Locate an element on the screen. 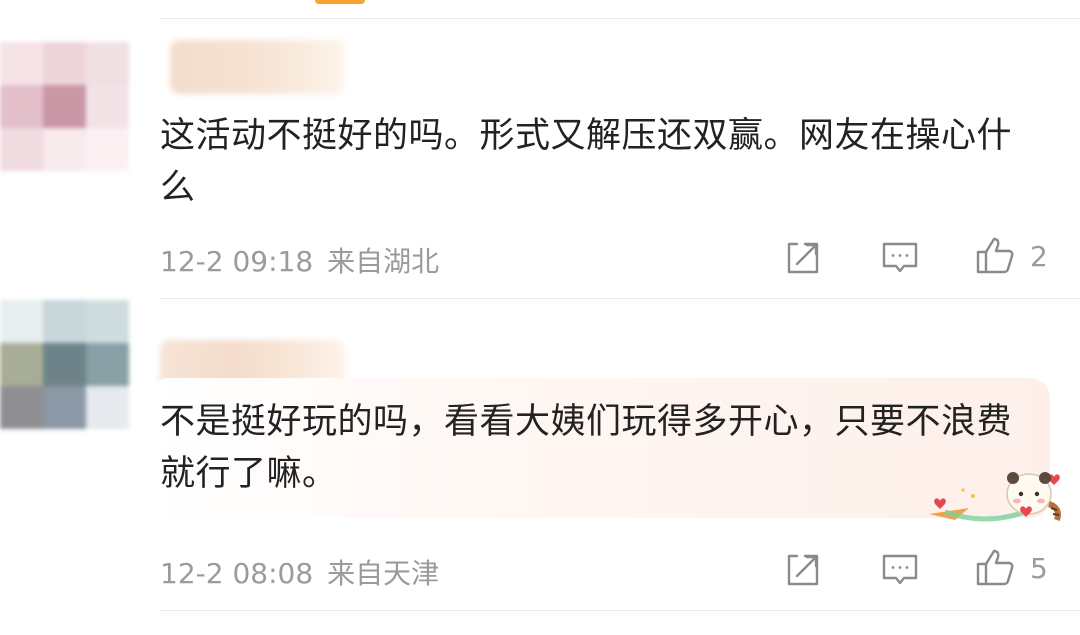  comment-1-location: 来自湖北 is located at coordinates (383, 261).